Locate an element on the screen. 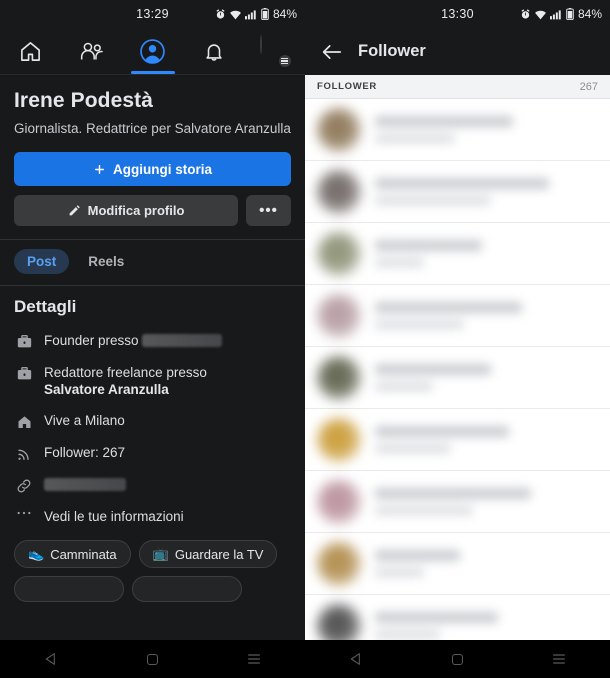 This screenshot has width=610, height=678. hamburger-menu-icon is located at coordinates (284, 61).